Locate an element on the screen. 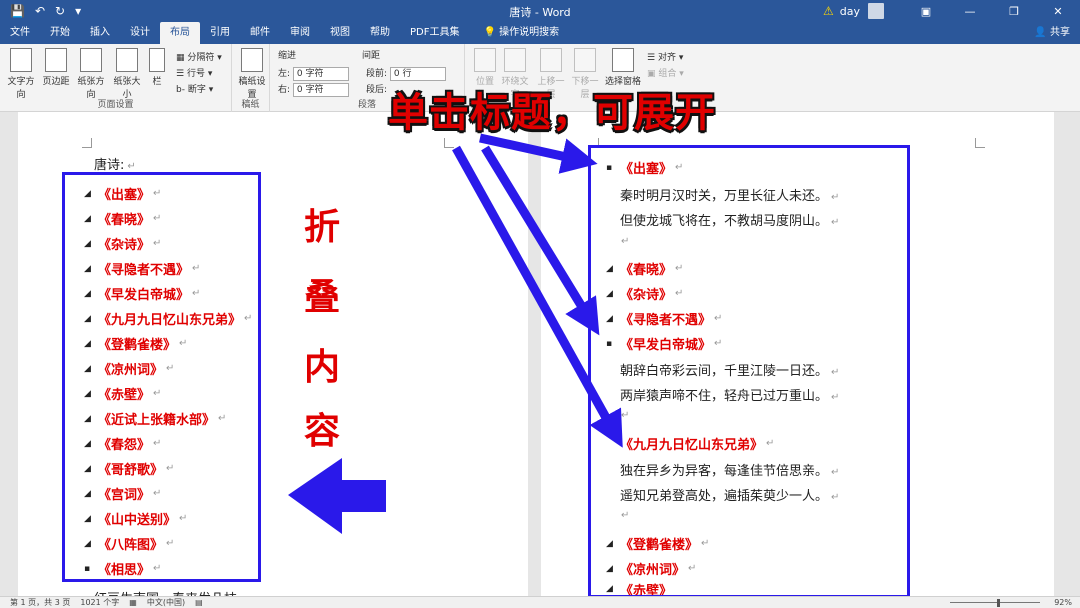 The image size is (1080, 608). breaks-label: 分隔符 is located at coordinates (201, 58).